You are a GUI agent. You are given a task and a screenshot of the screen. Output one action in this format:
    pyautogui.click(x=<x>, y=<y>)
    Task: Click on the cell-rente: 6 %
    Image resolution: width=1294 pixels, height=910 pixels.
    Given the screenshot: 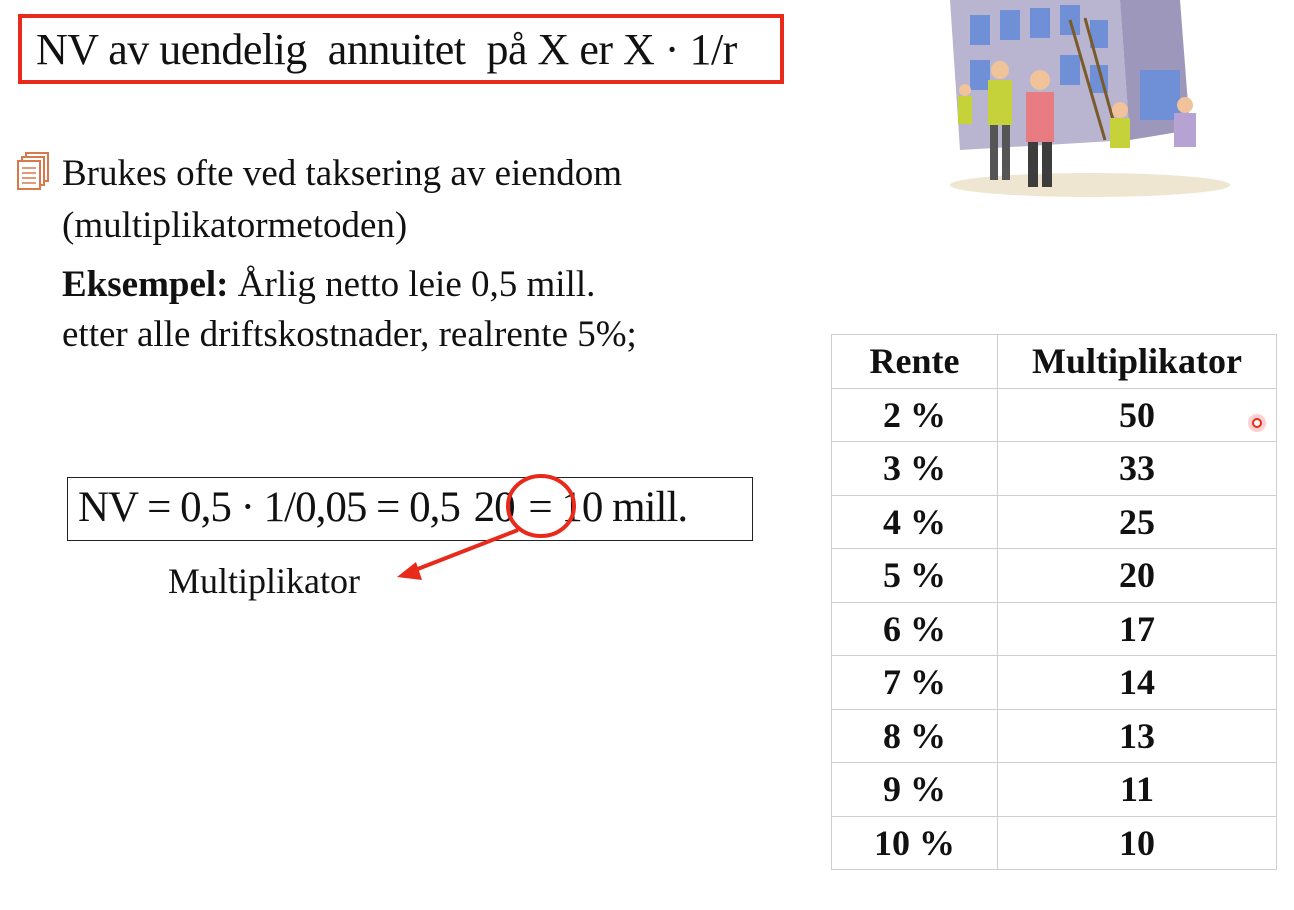 What is the action you would take?
    pyautogui.click(x=914, y=628)
    